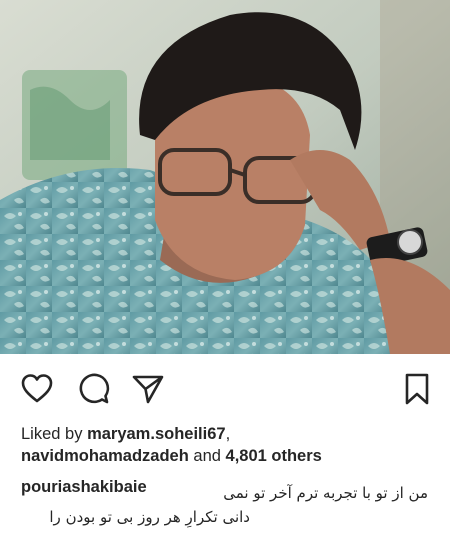 Image resolution: width=450 pixels, height=537 pixels. What do you see at coordinates (93, 389) in the screenshot?
I see `comment-icon` at bounding box center [93, 389].